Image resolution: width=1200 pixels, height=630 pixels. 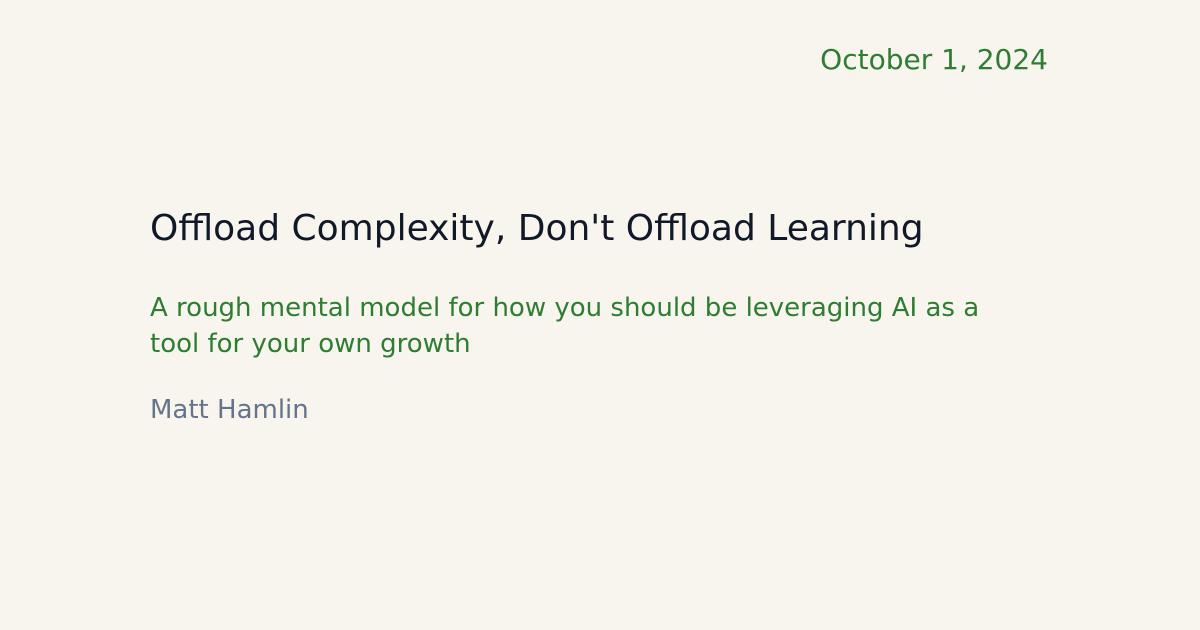 I want to click on post-date: October 1, 2024, so click(x=934, y=59).